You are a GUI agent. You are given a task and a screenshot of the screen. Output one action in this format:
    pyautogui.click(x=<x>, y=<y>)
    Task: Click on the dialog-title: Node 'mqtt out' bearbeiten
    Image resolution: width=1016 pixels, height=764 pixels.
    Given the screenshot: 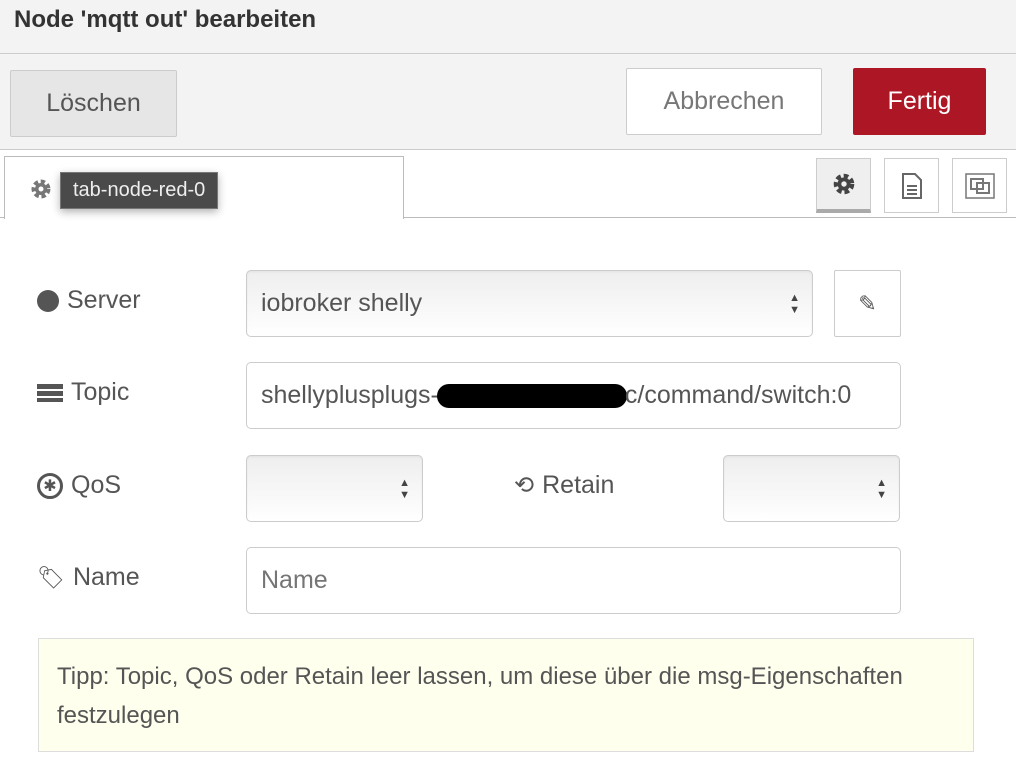 What is the action you would take?
    pyautogui.click(x=165, y=19)
    